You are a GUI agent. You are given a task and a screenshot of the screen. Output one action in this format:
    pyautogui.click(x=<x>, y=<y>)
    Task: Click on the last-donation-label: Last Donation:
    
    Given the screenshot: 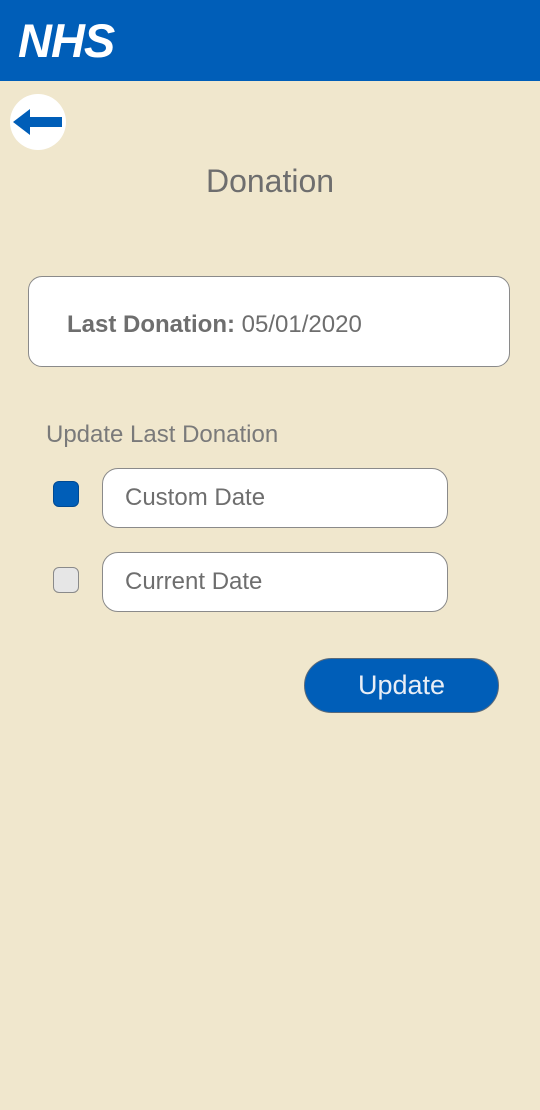 What is the action you would take?
    pyautogui.click(x=151, y=324)
    